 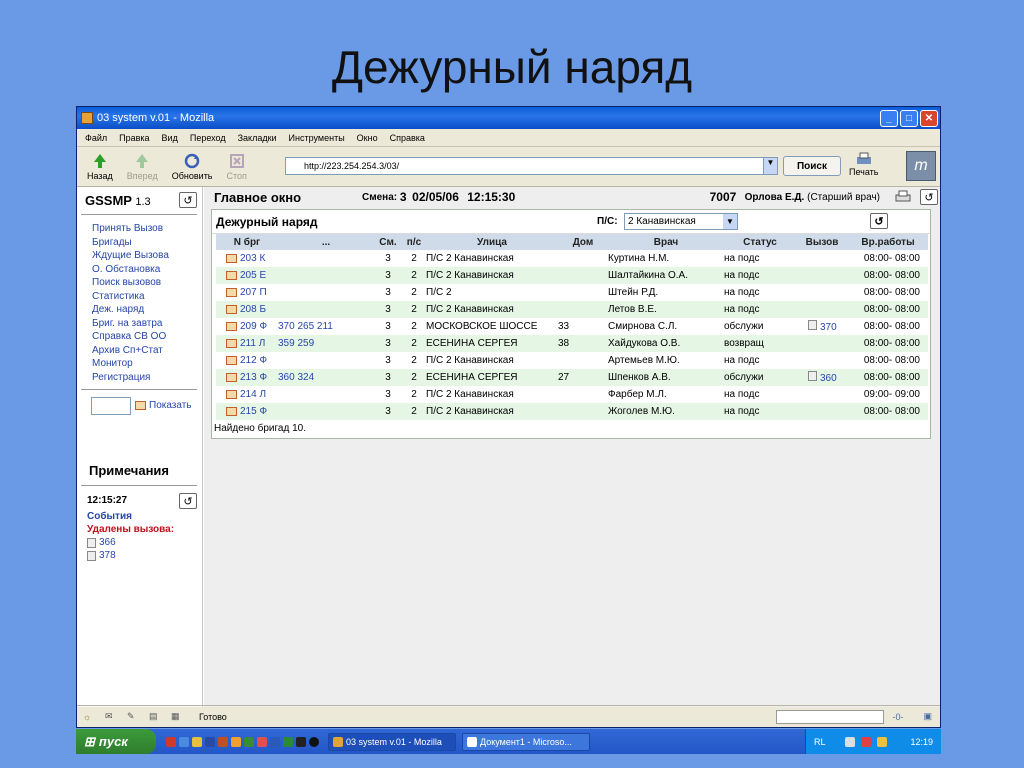 I want to click on col-street: Улица, so click(x=492, y=242).